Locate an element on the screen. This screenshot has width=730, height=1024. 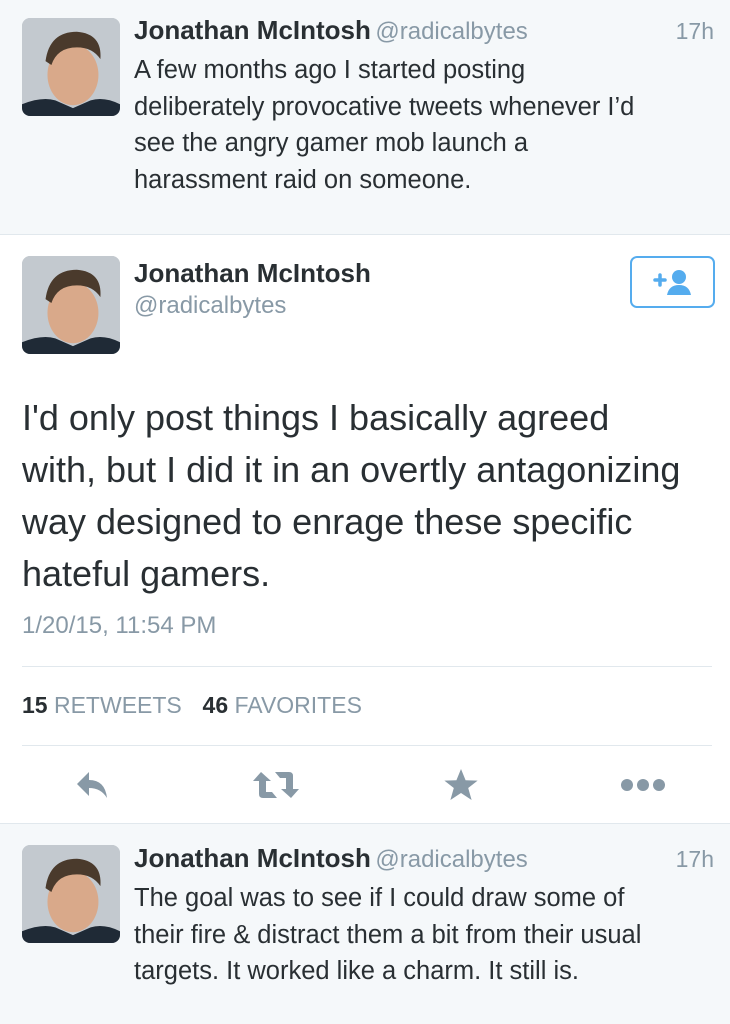
reply-button is located at coordinates (93, 785).